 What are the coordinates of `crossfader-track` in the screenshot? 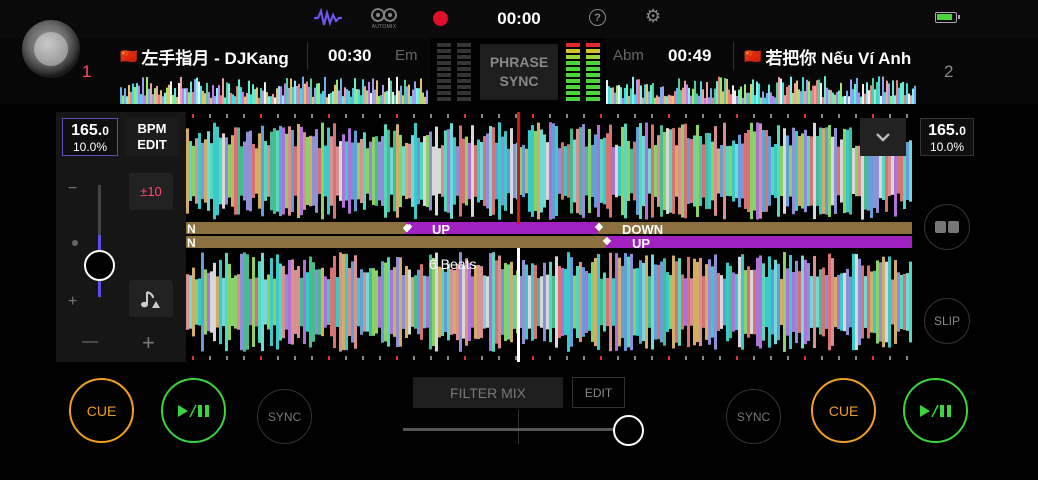 It's located at (516, 429).